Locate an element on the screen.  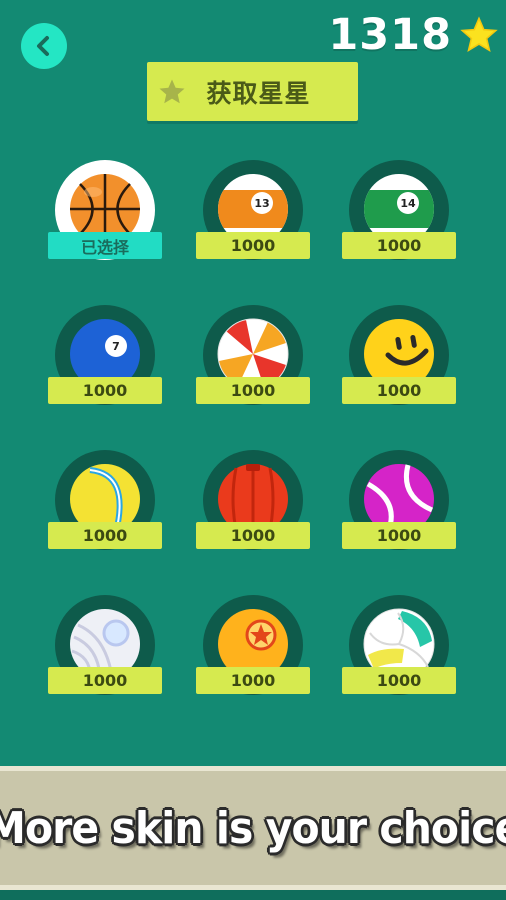
star-count: 1318 is located at coordinates (390, 35).